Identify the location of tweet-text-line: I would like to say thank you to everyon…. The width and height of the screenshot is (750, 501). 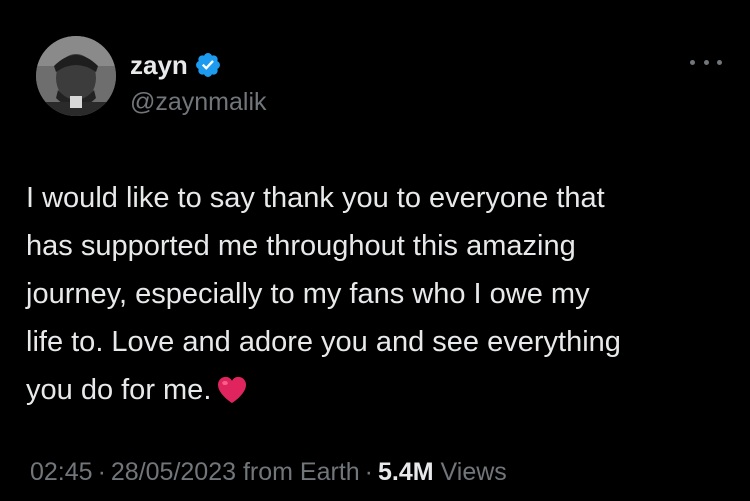
(315, 198).